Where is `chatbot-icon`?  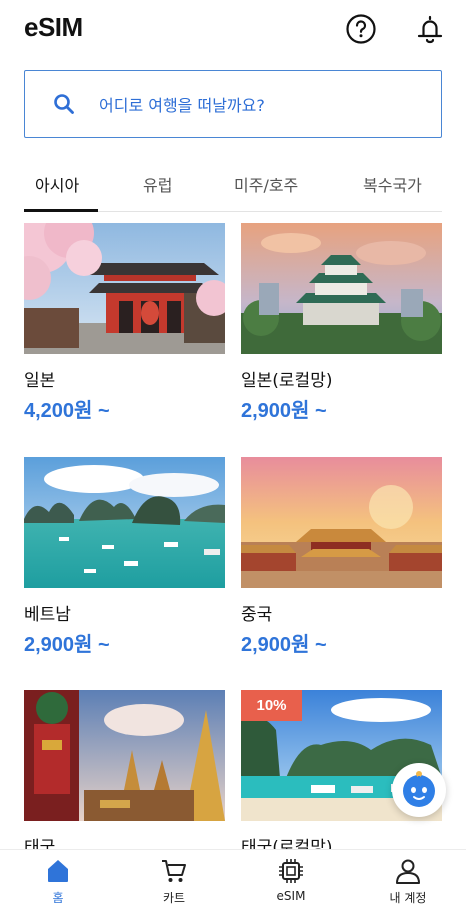 chatbot-icon is located at coordinates (419, 789).